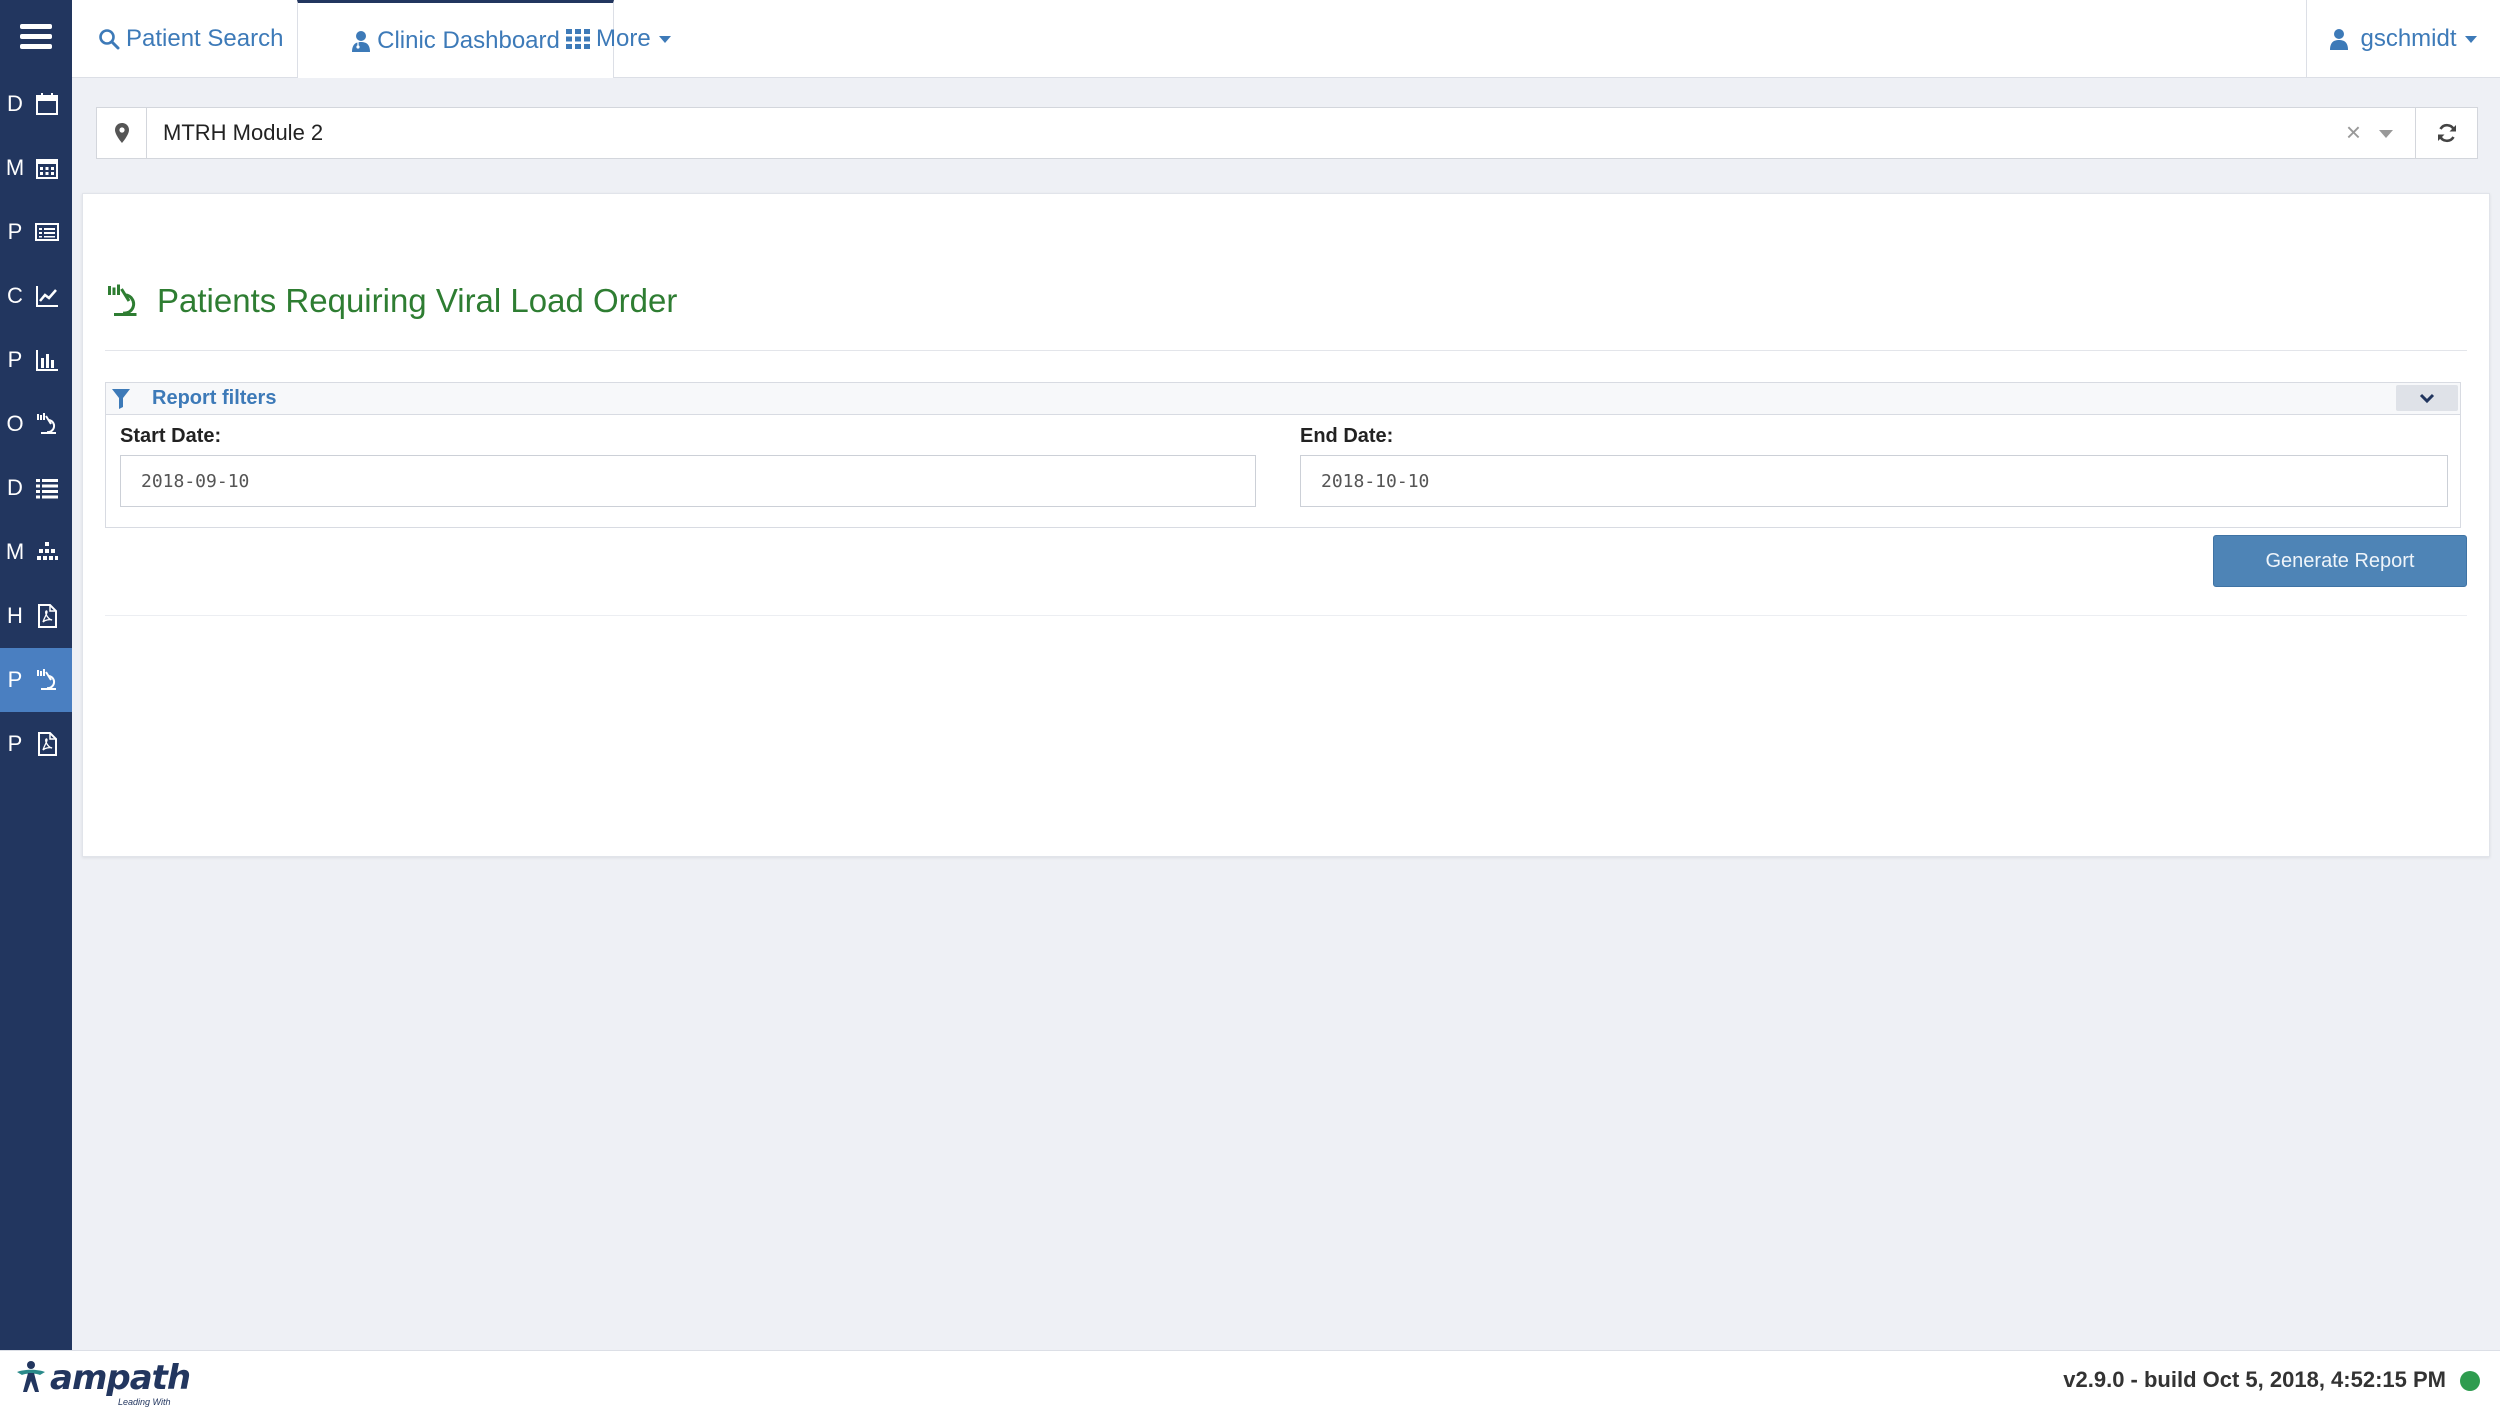 This screenshot has height=1407, width=2500. What do you see at coordinates (171, 436) in the screenshot?
I see `start-date-label: Start Date:` at bounding box center [171, 436].